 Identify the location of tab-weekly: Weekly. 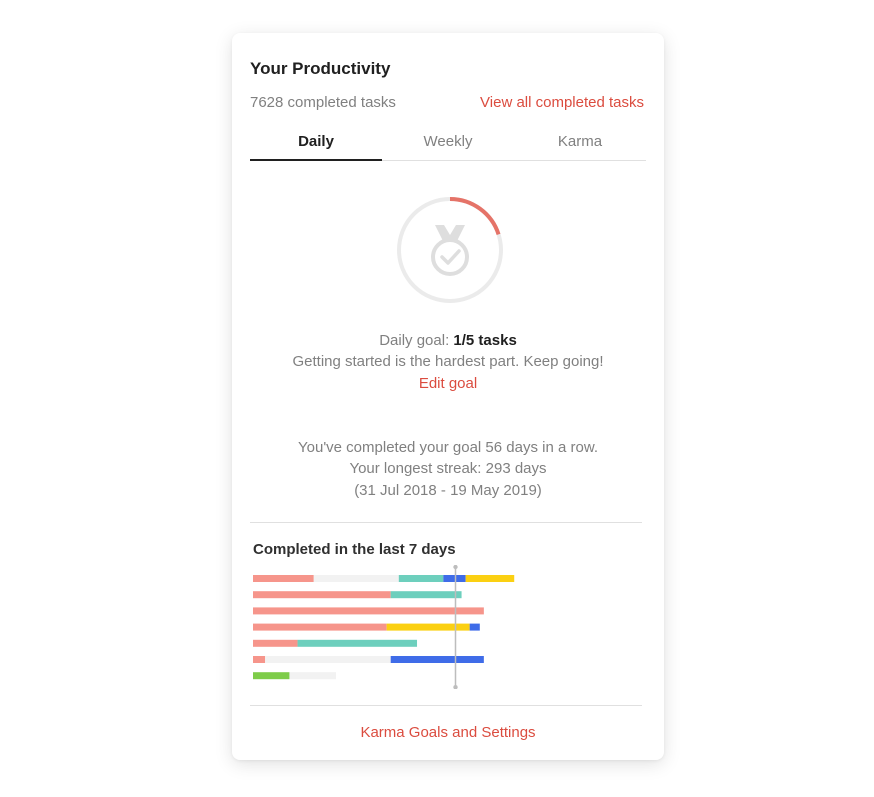
(448, 142).